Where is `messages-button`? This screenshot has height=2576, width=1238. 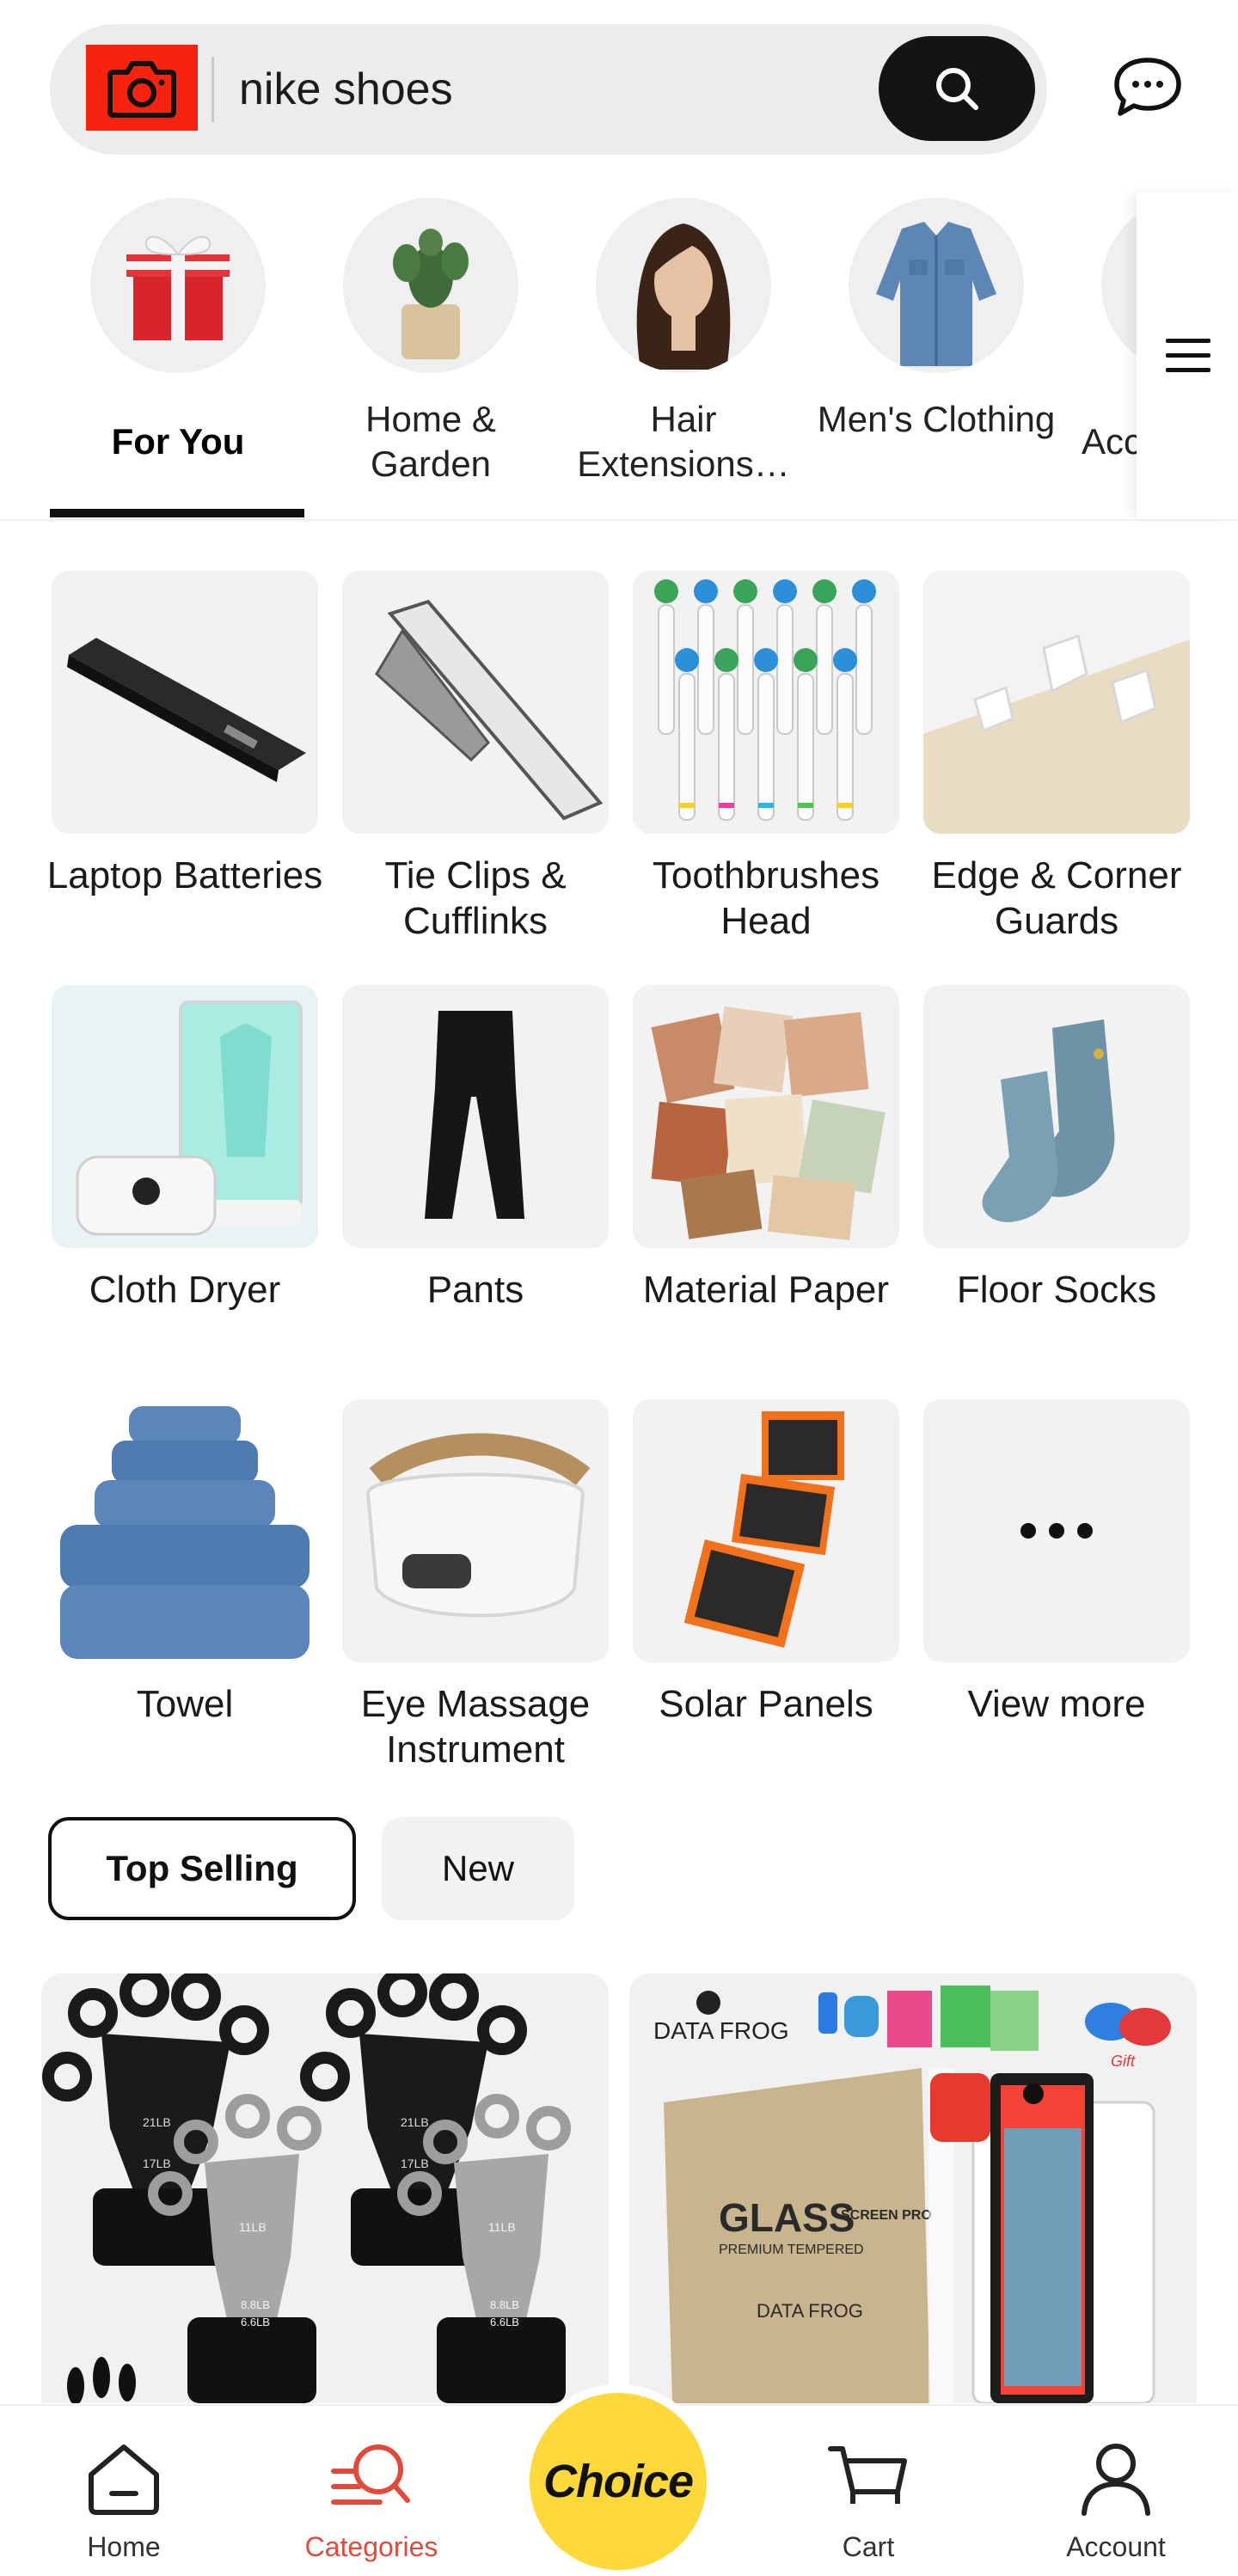
messages-button is located at coordinates (1147, 88).